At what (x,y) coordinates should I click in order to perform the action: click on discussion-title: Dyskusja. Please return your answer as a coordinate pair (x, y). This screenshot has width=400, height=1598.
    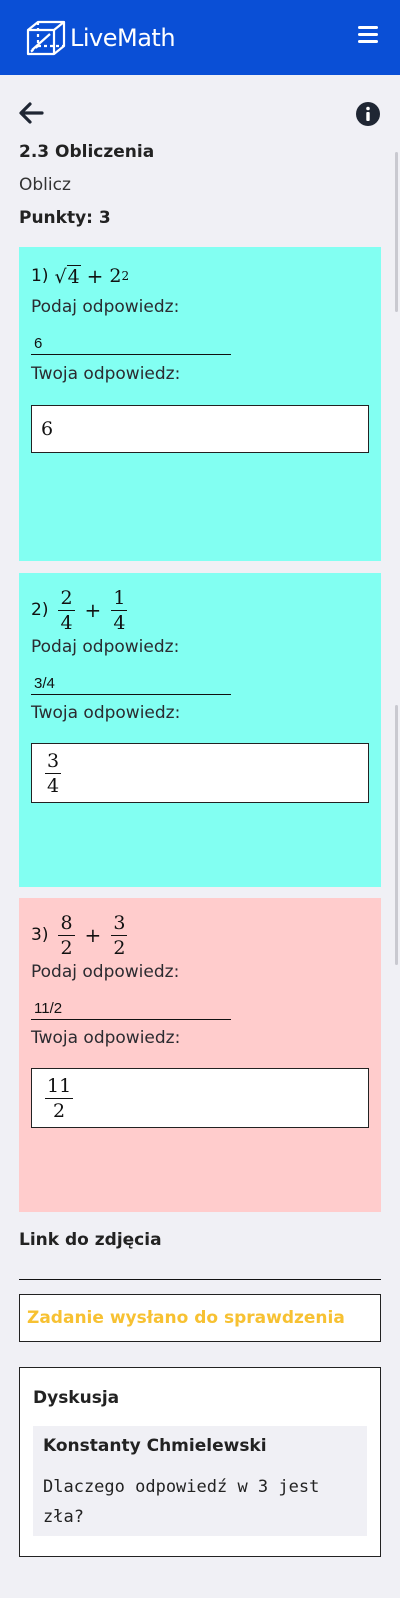
    Looking at the image, I should click on (76, 1398).